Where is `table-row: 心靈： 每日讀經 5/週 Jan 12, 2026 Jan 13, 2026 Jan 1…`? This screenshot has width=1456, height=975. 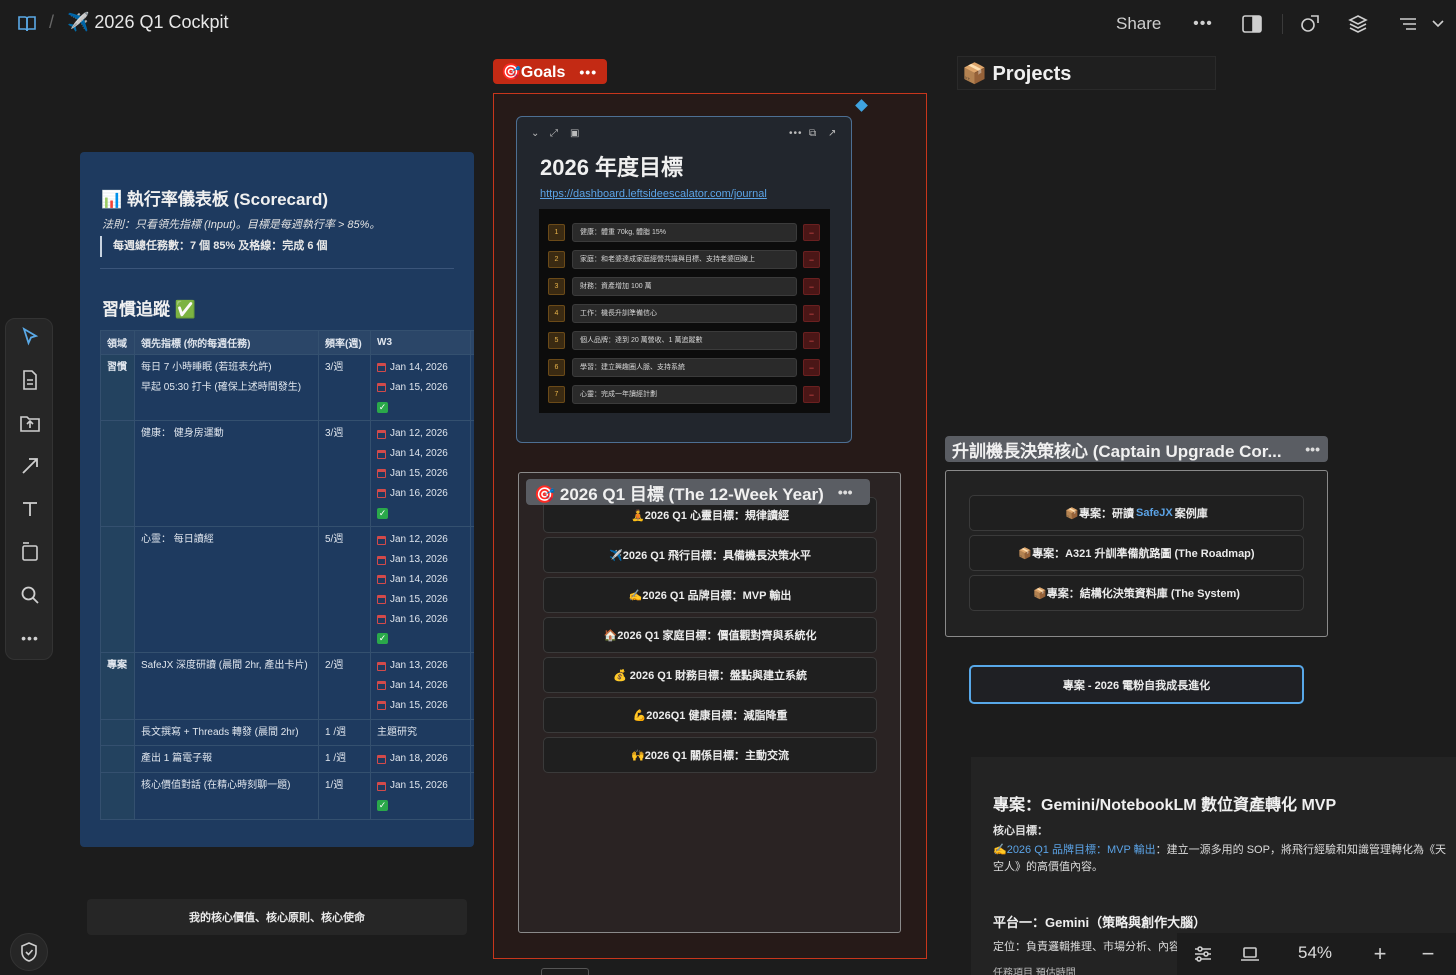
table-row: 心靈： 每日讀經 5/週 Jan 12, 2026 Jan 13, 2026 Jan 1… is located at coordinates (287, 590).